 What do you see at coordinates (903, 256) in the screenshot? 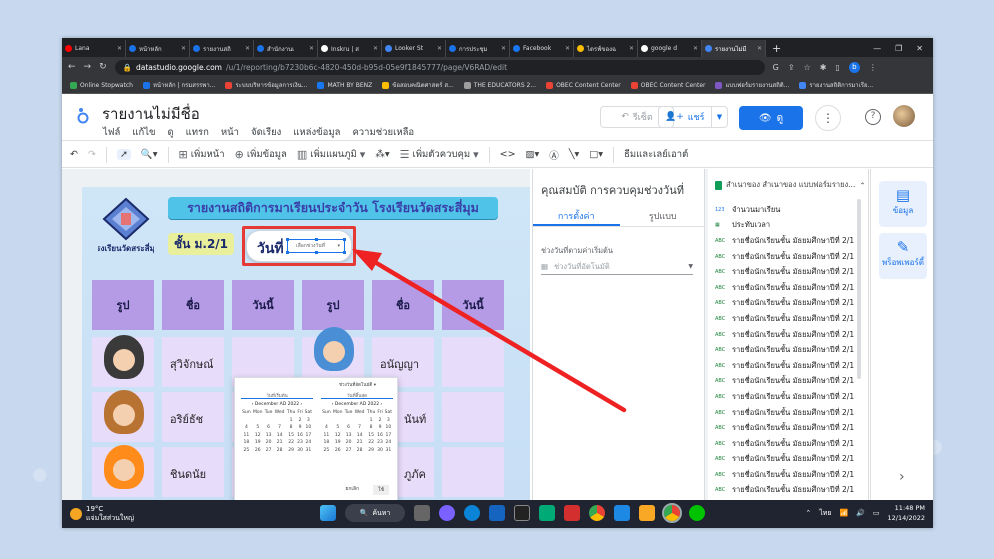
I see `properties-rail-button: ✎ พร็อพเพอร์ตี้` at bounding box center [903, 256].